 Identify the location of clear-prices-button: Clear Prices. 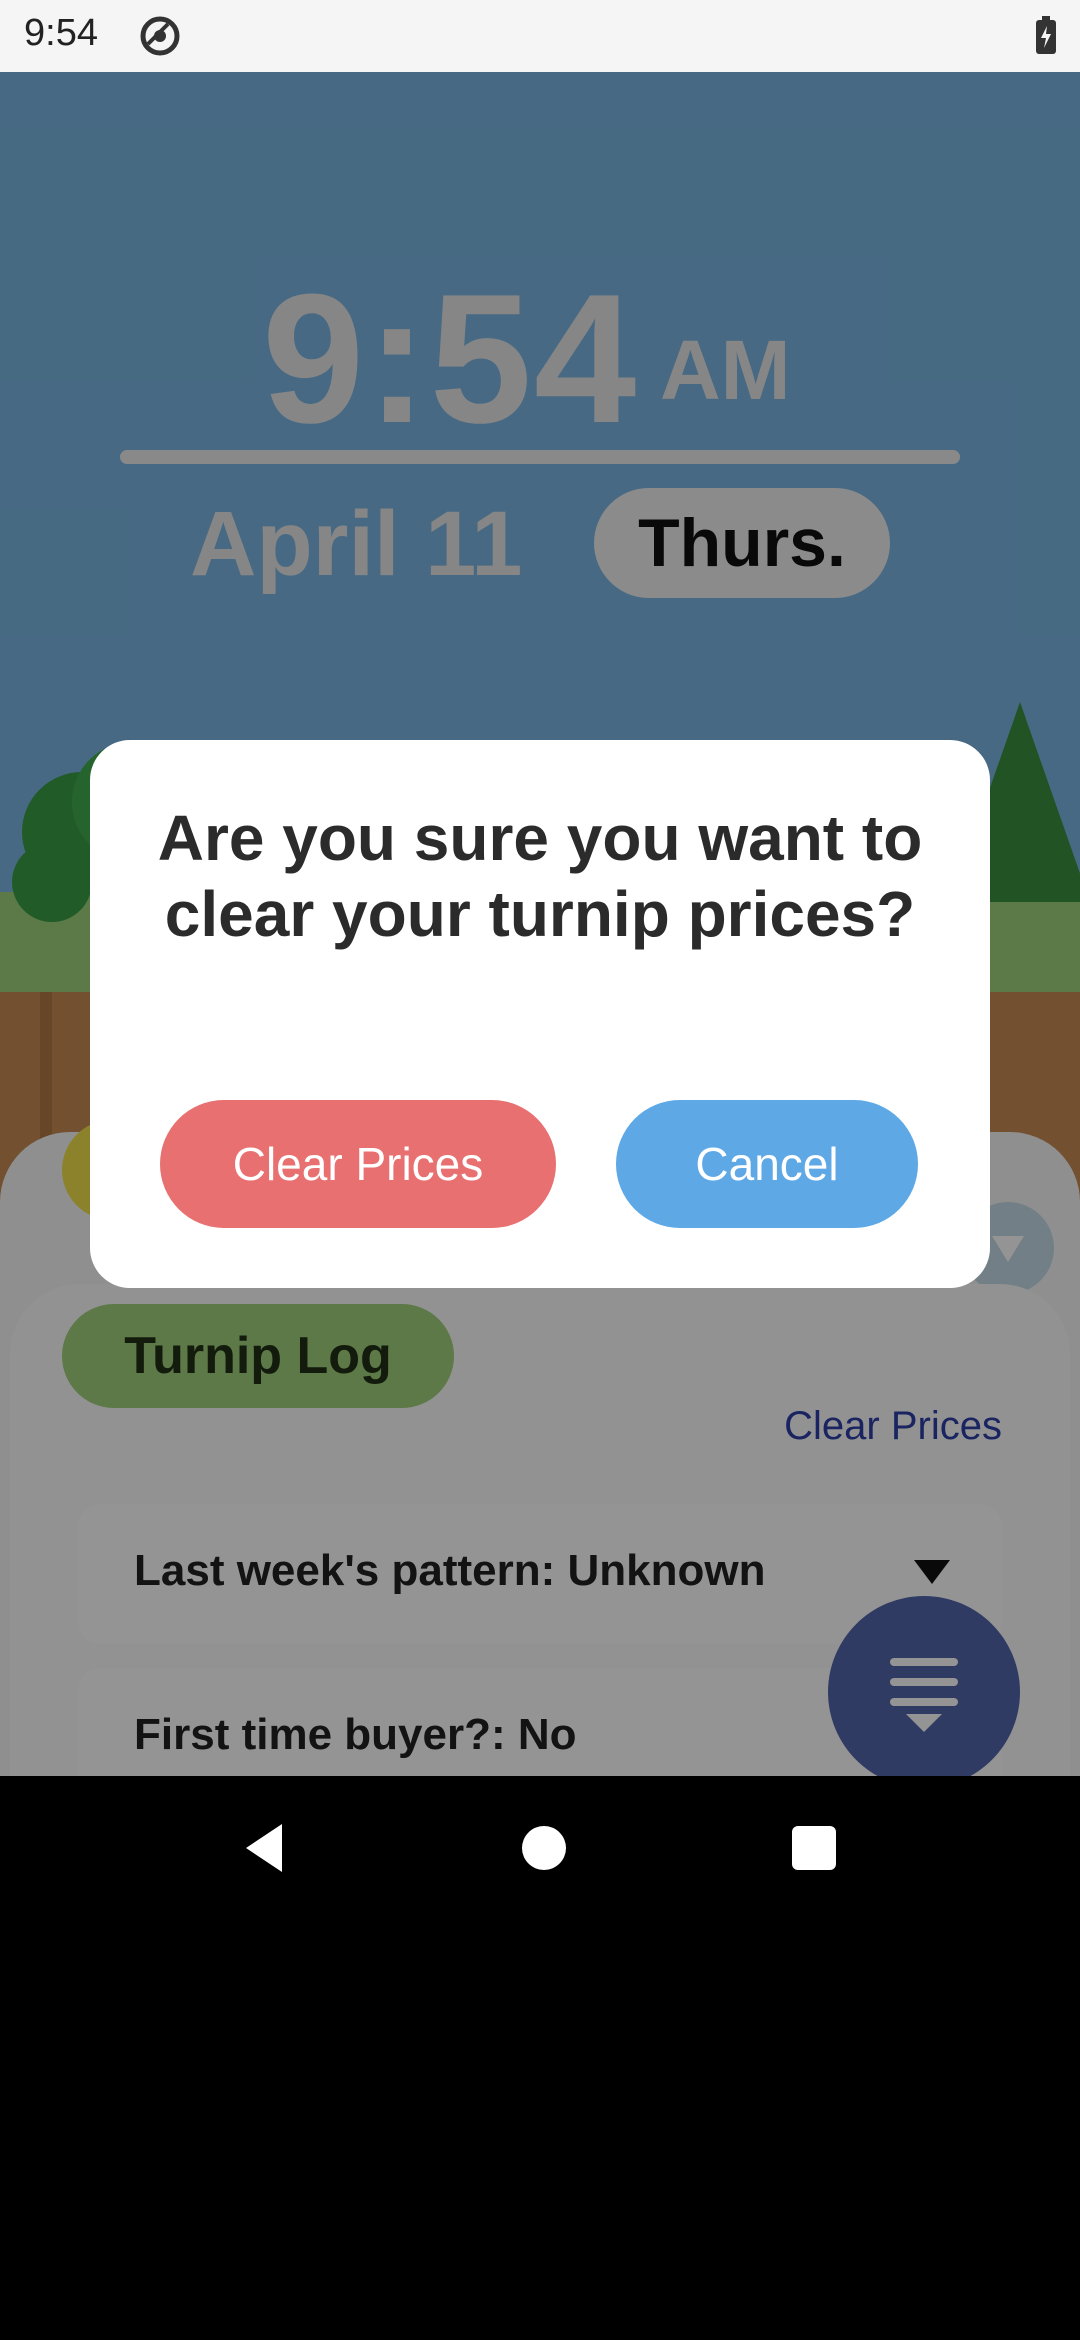
(358, 1164).